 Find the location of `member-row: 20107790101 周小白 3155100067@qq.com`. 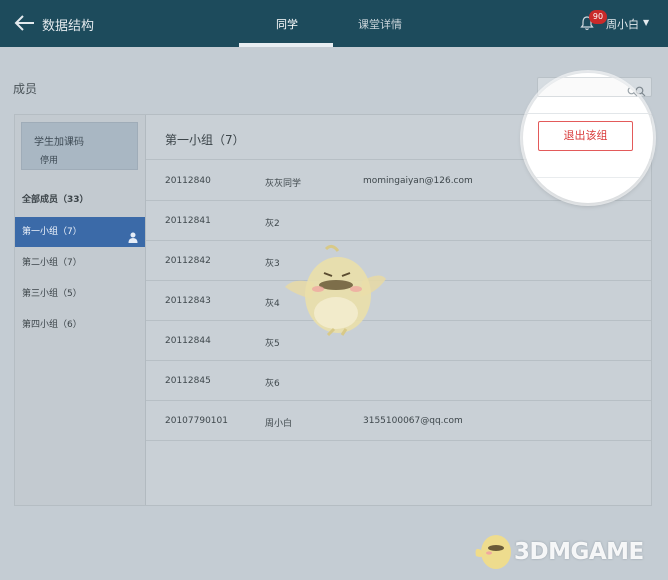

member-row: 20107790101 周小白 3155100067@qq.com is located at coordinates (398, 421).